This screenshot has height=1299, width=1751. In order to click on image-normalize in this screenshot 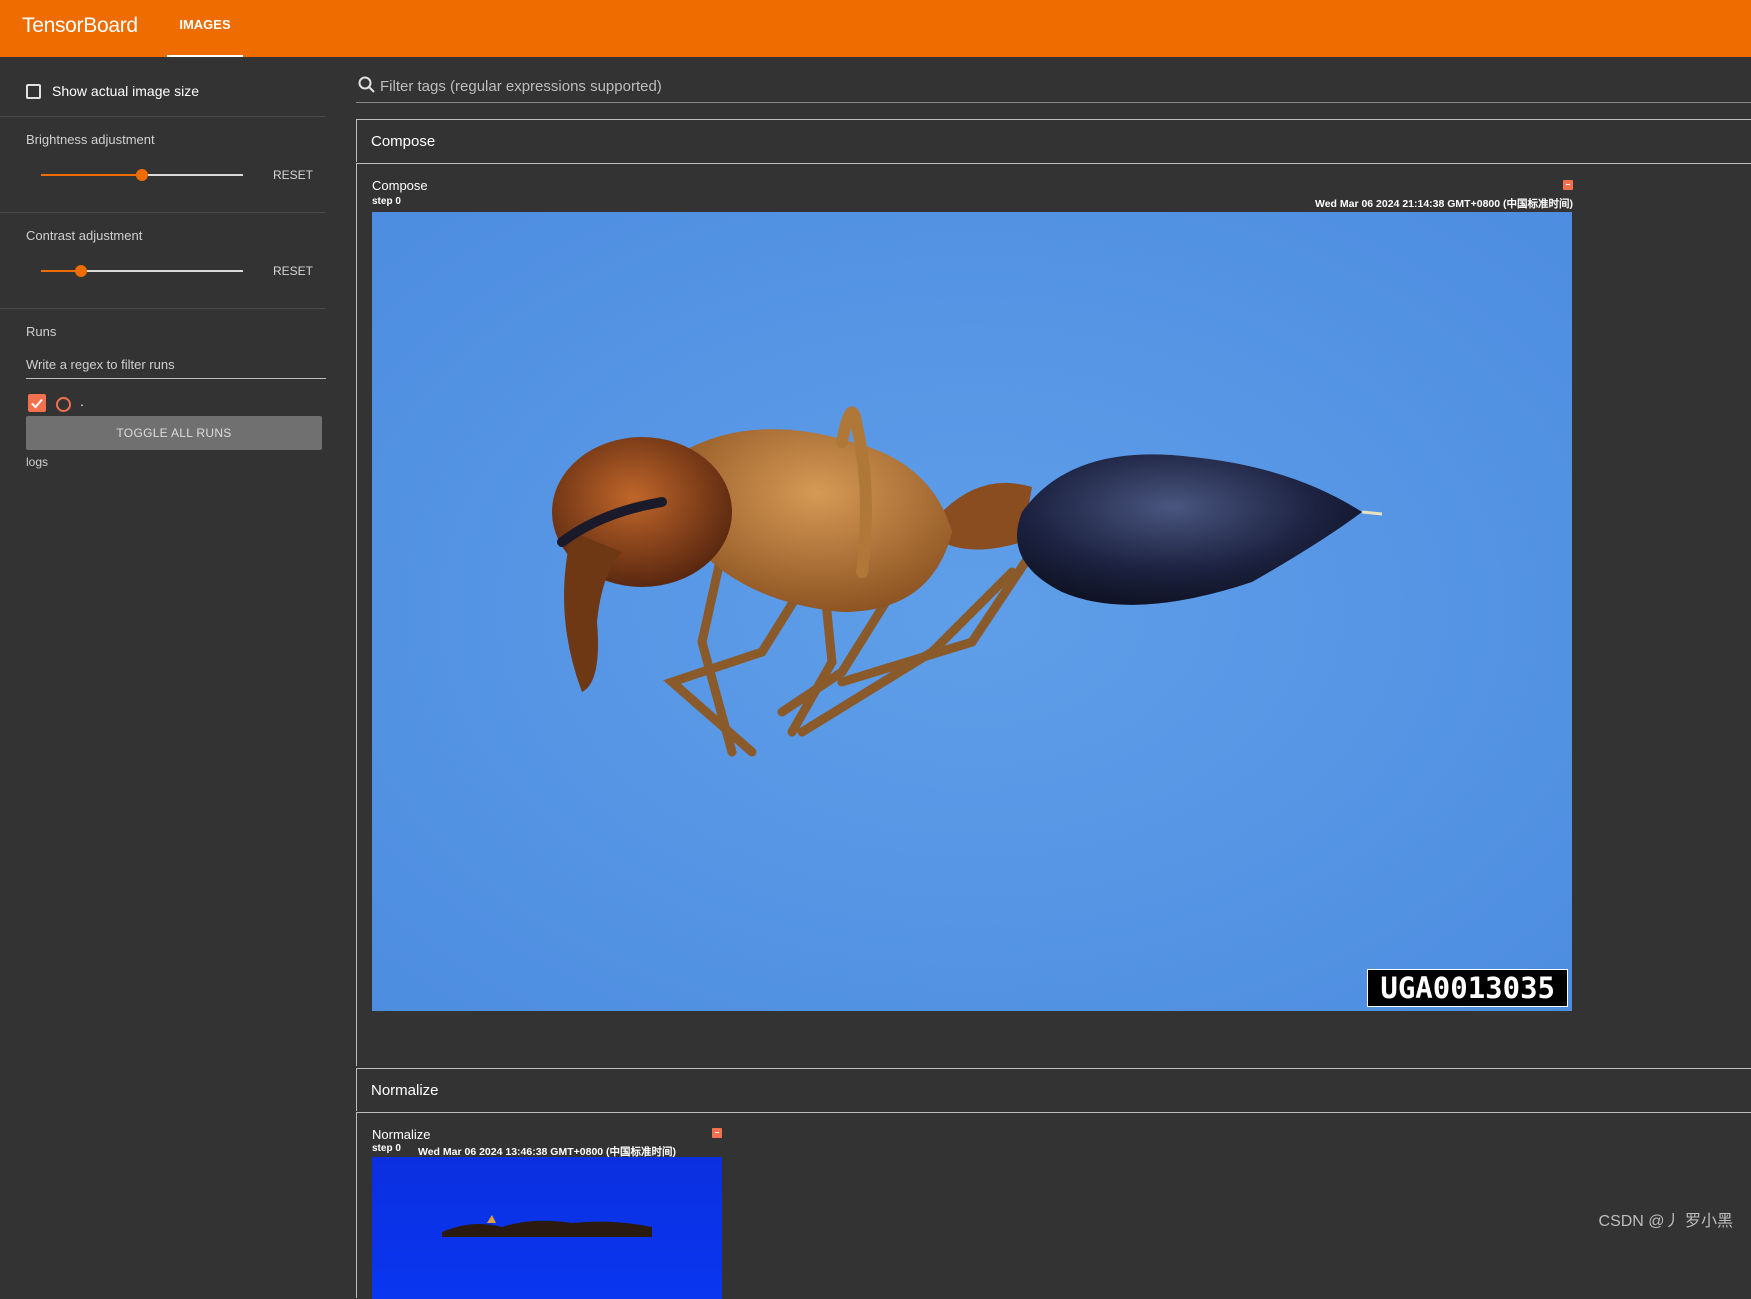, I will do `click(547, 1228)`.